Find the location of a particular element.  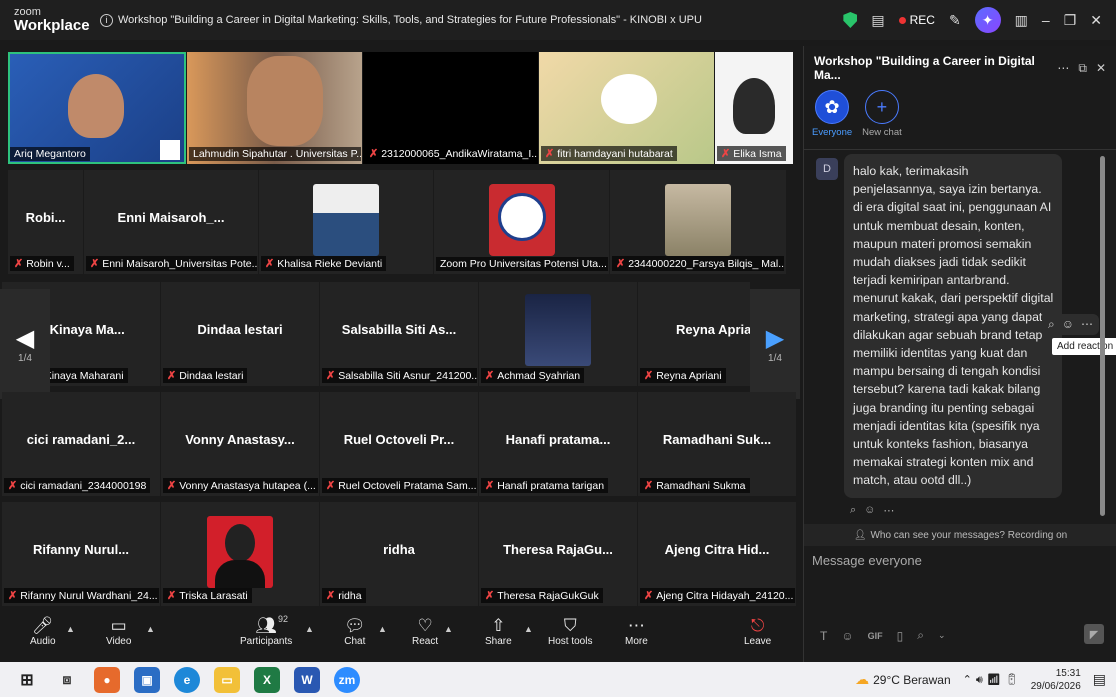

close-chat-icon: ✕ is located at coordinates (1101, 68).